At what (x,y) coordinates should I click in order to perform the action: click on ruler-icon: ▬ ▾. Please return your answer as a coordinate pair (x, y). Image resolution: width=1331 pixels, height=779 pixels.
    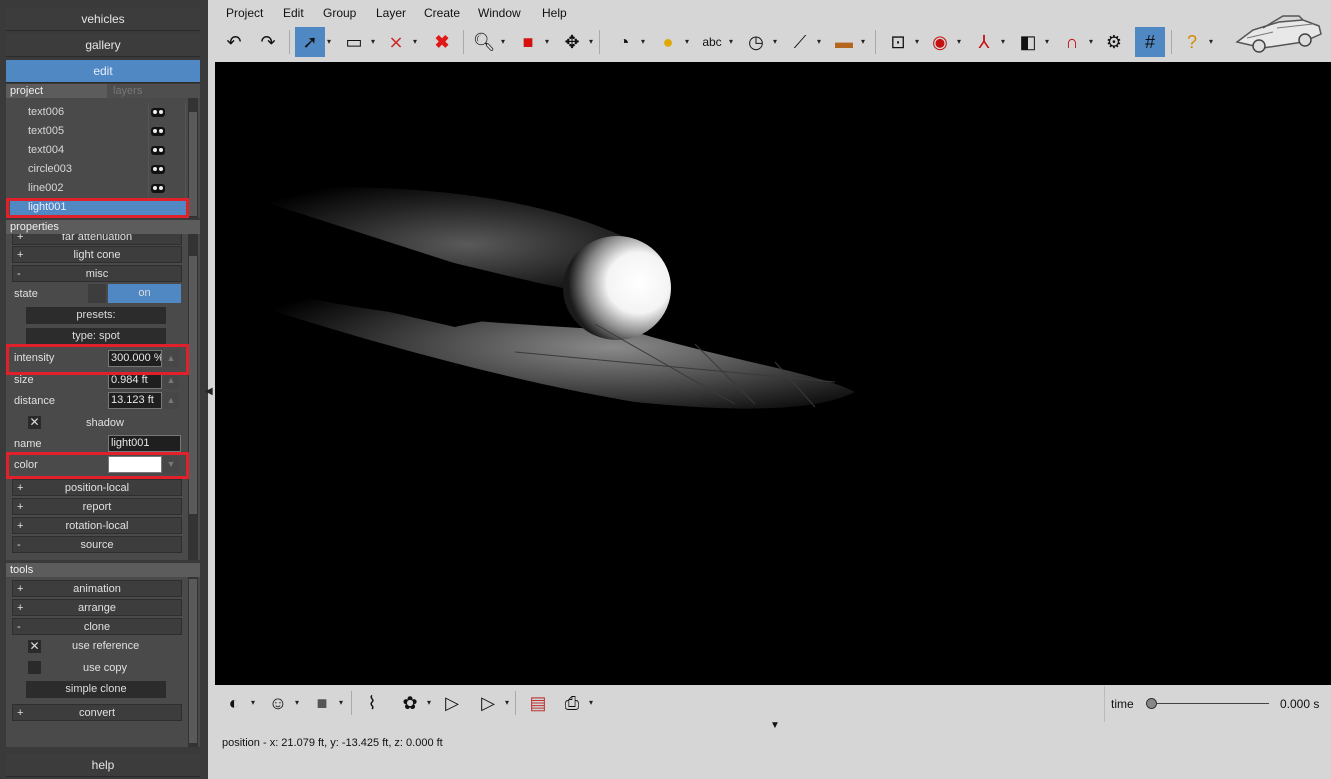
    Looking at the image, I should click on (847, 42).